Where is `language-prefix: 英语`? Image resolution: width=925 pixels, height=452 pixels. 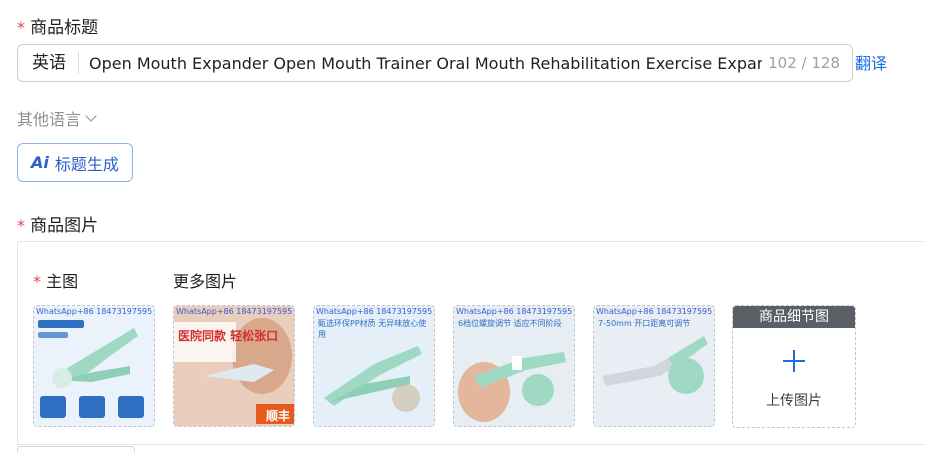
language-prefix: 英语 is located at coordinates (48, 63).